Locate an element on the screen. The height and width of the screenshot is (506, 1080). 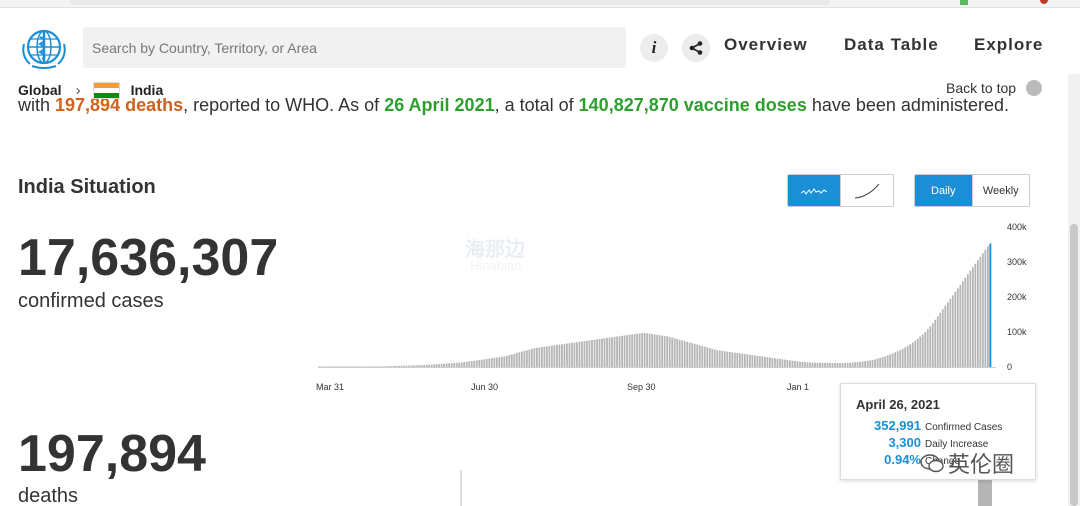
nav-explore: Explore is located at coordinates (1008, 45).